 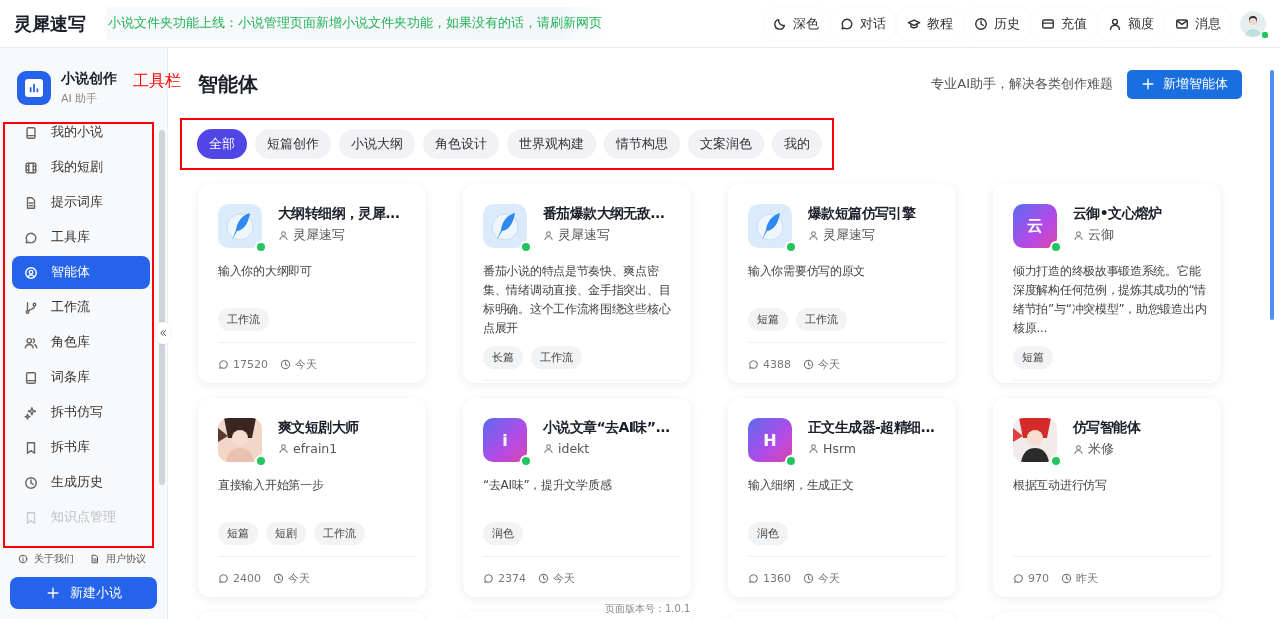 What do you see at coordinates (315, 448) in the screenshot?
I see `author-name: efrain1` at bounding box center [315, 448].